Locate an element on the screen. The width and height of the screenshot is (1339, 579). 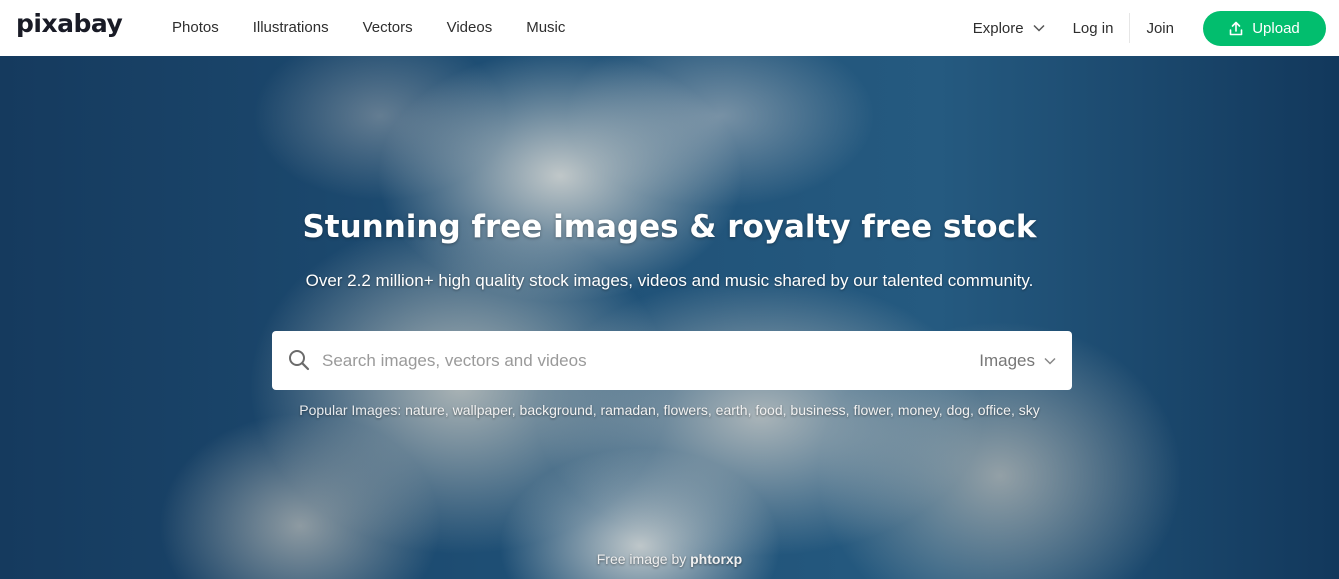
nav-music: Music is located at coordinates (545, 28).